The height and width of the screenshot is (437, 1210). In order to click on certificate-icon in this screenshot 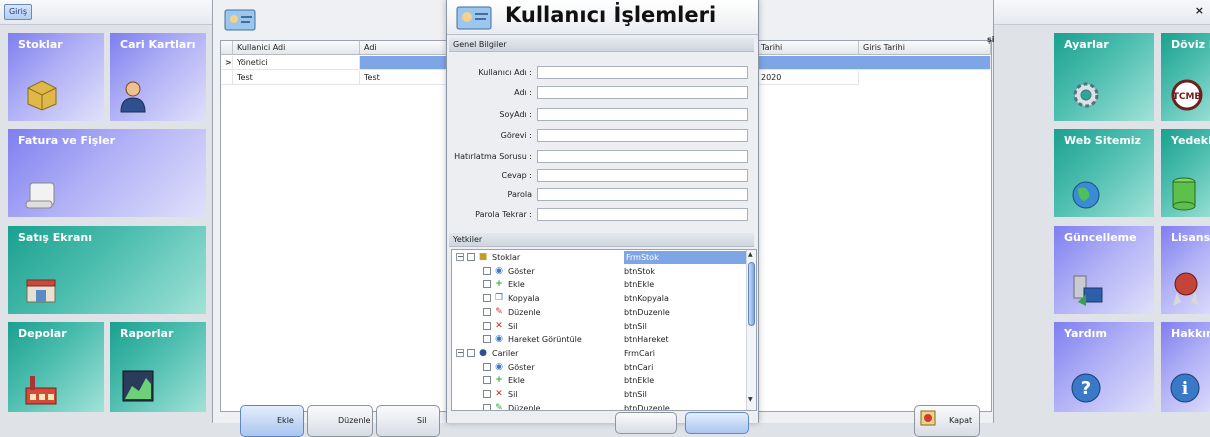, I will do `click(1186, 289)`.